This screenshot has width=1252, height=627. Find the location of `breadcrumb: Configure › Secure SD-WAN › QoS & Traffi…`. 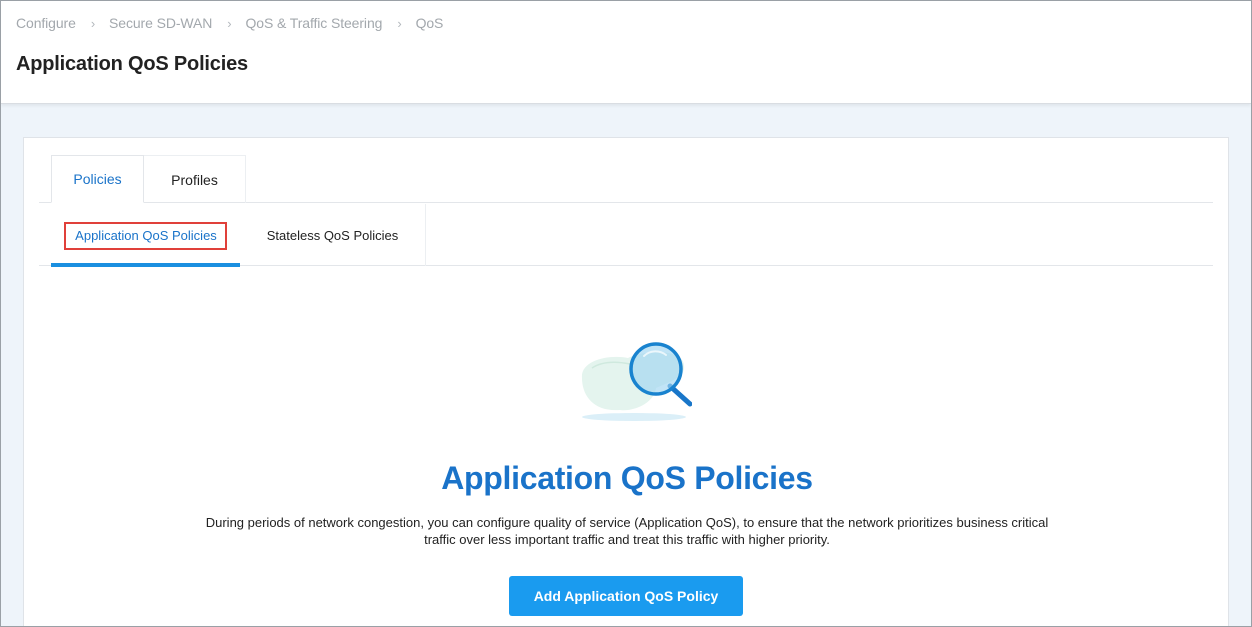

breadcrumb: Configure › Secure SD-WAN › QoS & Traffi… is located at coordinates (229, 23).